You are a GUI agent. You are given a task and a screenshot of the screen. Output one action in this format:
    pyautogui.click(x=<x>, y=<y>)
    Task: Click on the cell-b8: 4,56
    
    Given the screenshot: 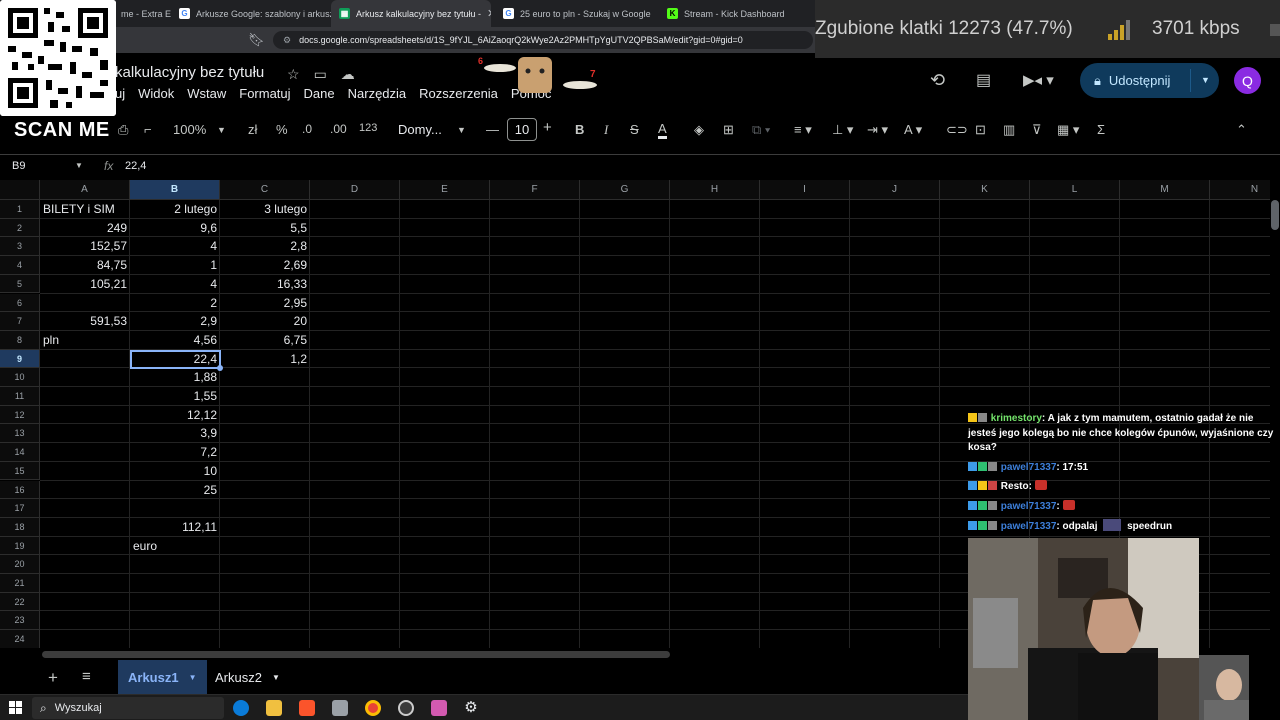 What is the action you would take?
    pyautogui.click(x=175, y=340)
    